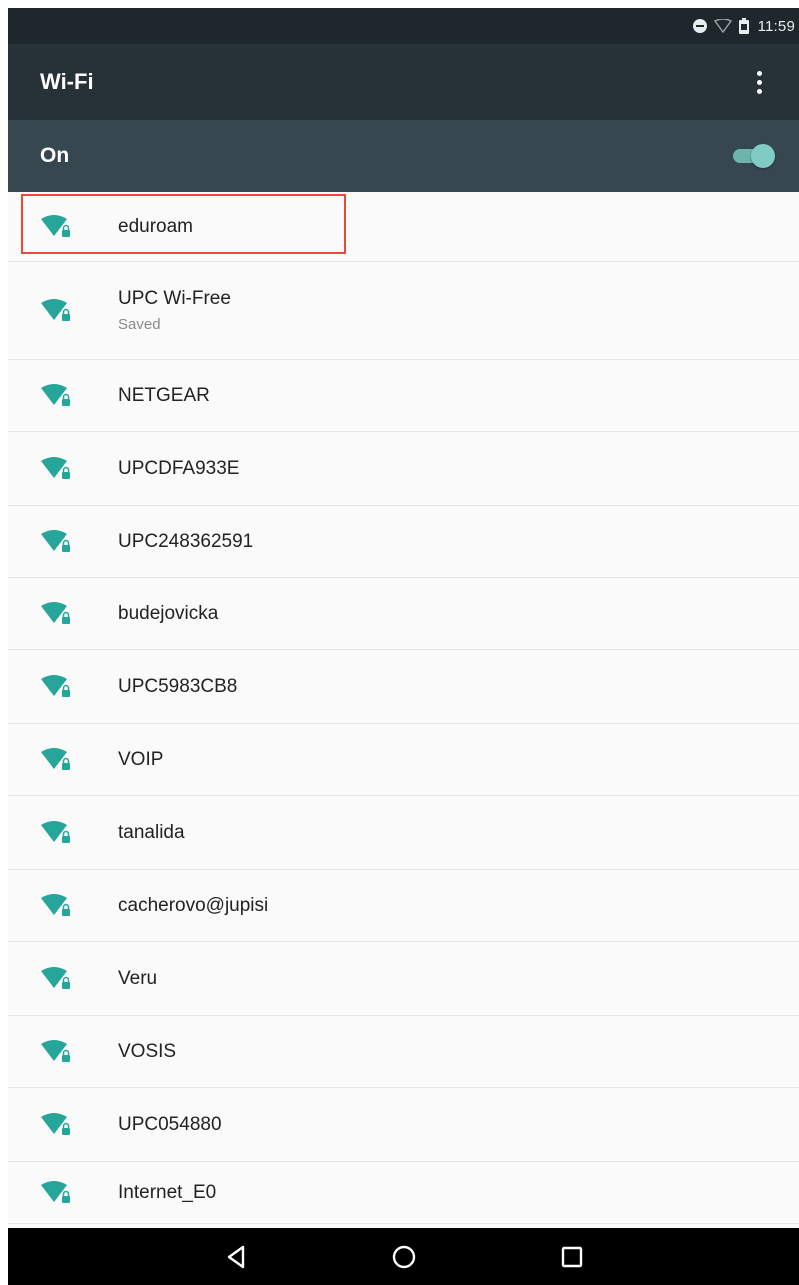 The width and height of the screenshot is (799, 1285). What do you see at coordinates (763, 156) in the screenshot?
I see `toggle-thumb` at bounding box center [763, 156].